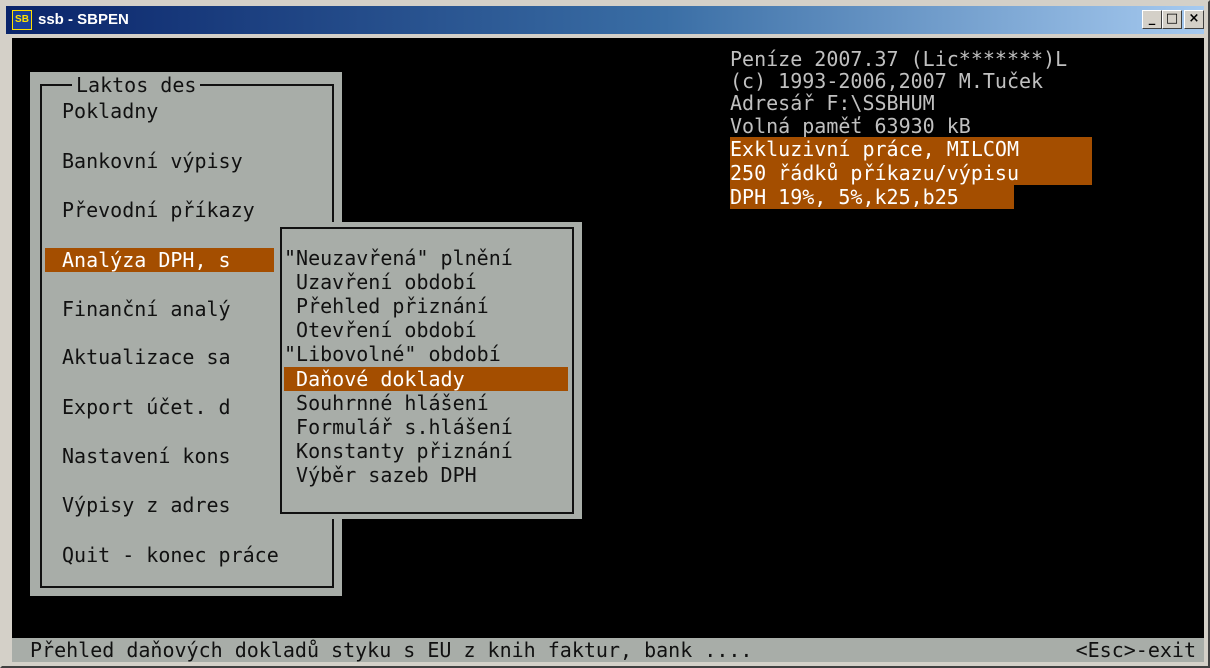  Describe the element at coordinates (911, 173) in the screenshot. I see `info-rows: 250 řádků příkazu/výpisu` at that location.